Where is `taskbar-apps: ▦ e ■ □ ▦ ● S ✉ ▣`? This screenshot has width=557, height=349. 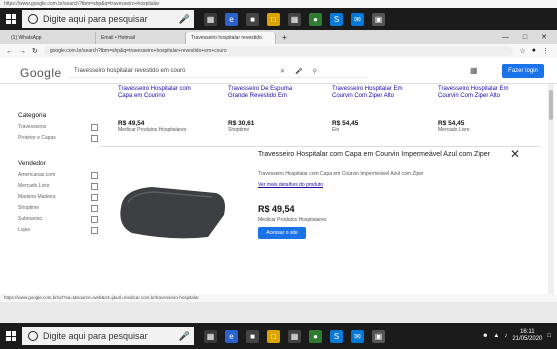 taskbar-apps: ▦ e ■ □ ▦ ● S ✉ ▣ is located at coordinates (294, 19).